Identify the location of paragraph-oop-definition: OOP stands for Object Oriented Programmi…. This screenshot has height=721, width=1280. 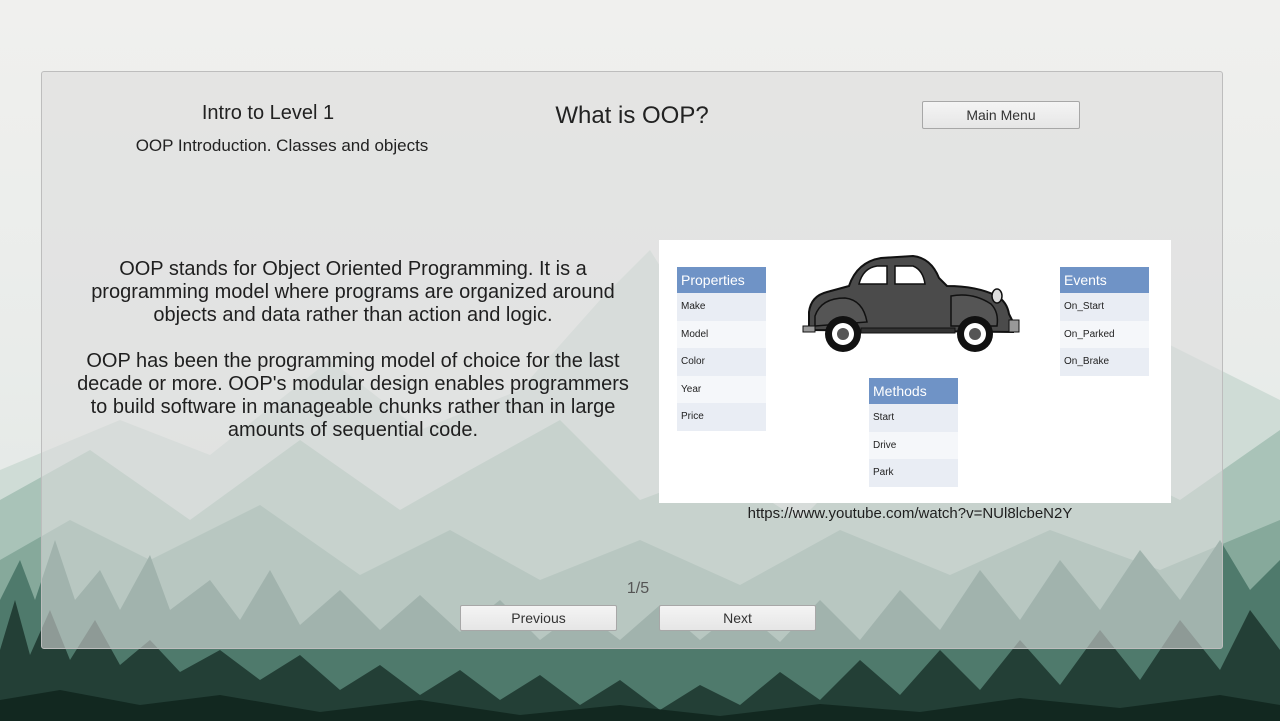
(353, 292).